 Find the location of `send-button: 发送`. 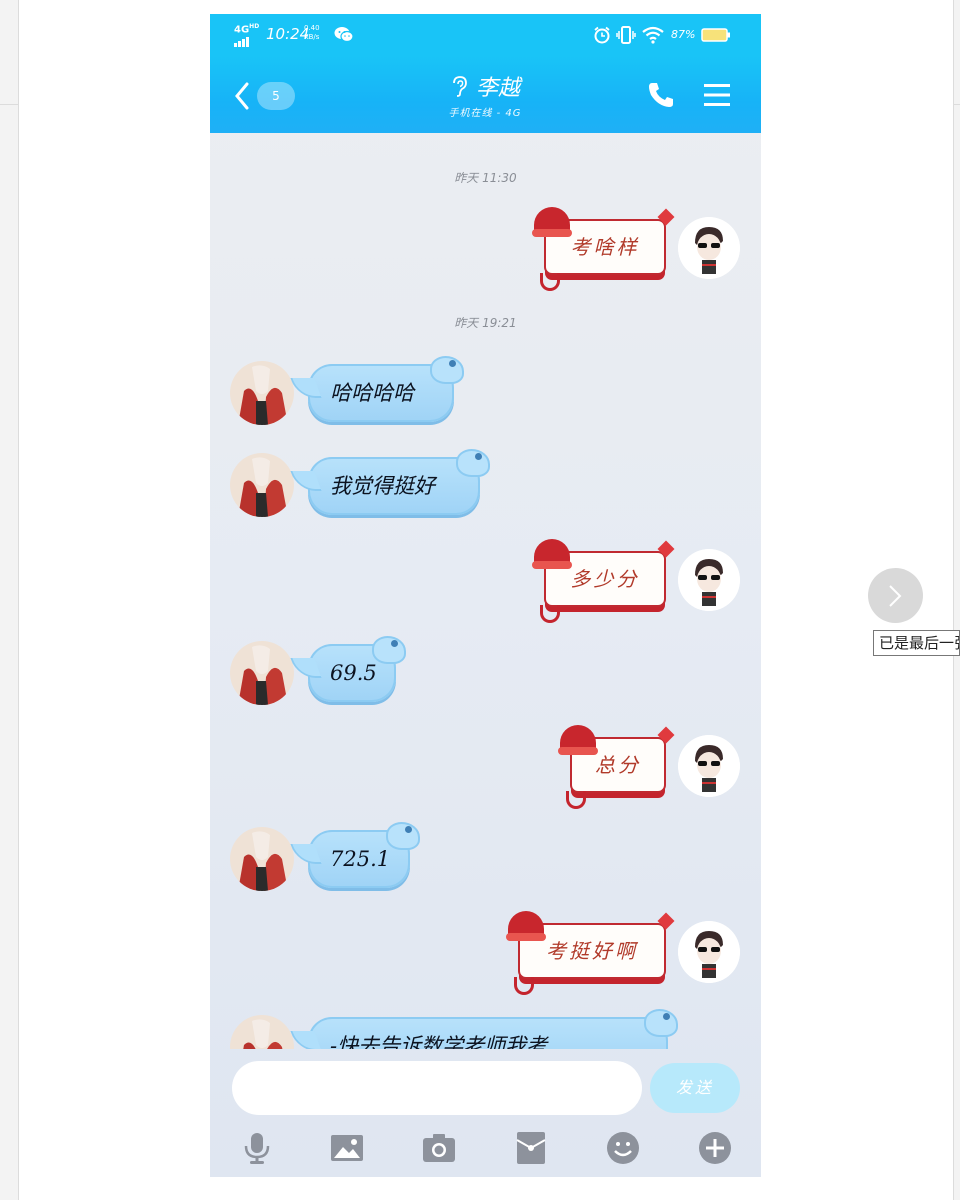

send-button: 发送 is located at coordinates (695, 1088).